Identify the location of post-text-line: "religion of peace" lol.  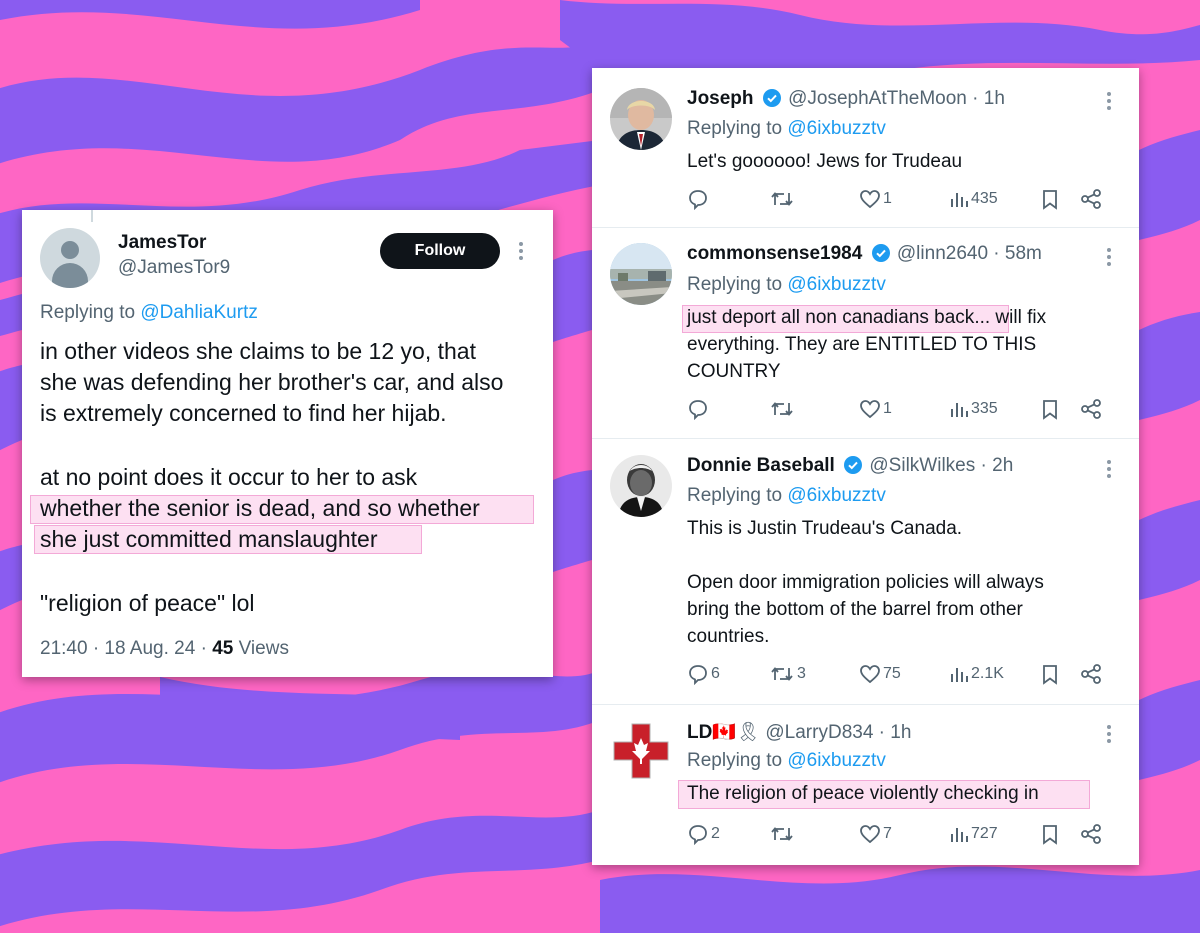
(147, 603).